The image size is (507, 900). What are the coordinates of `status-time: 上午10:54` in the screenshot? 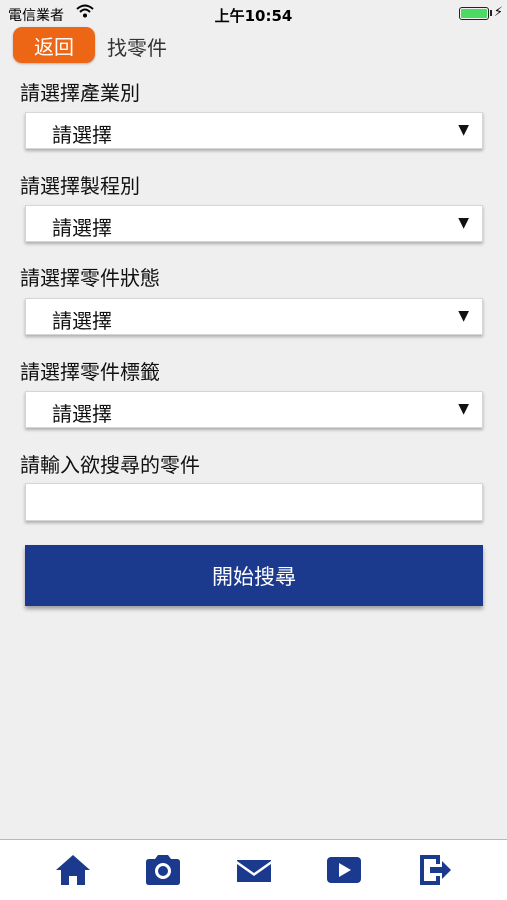 It's located at (253, 16).